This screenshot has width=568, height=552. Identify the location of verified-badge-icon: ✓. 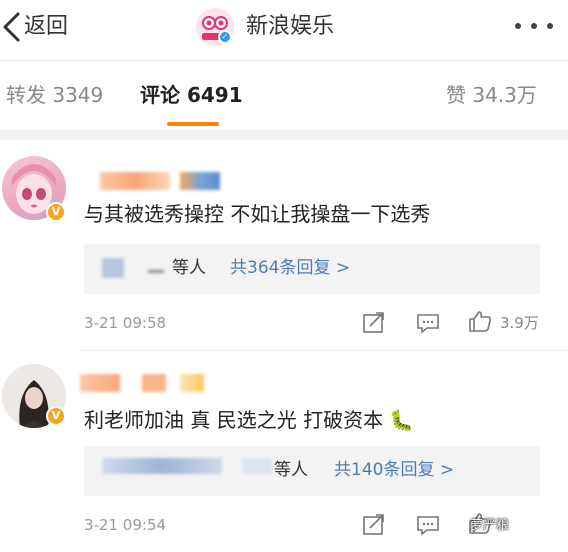
(225, 37).